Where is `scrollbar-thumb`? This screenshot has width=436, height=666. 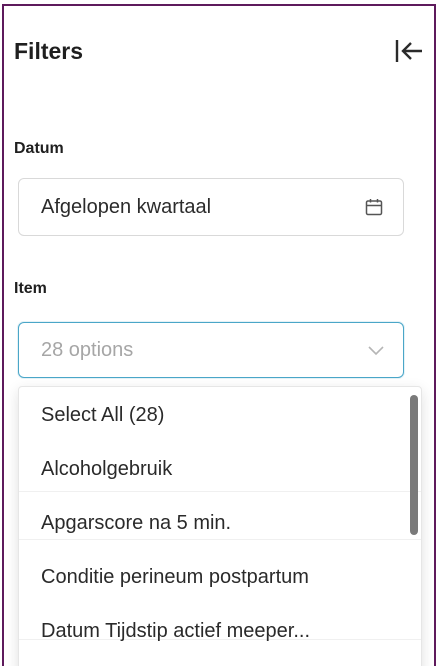
scrollbar-thumb is located at coordinates (414, 465).